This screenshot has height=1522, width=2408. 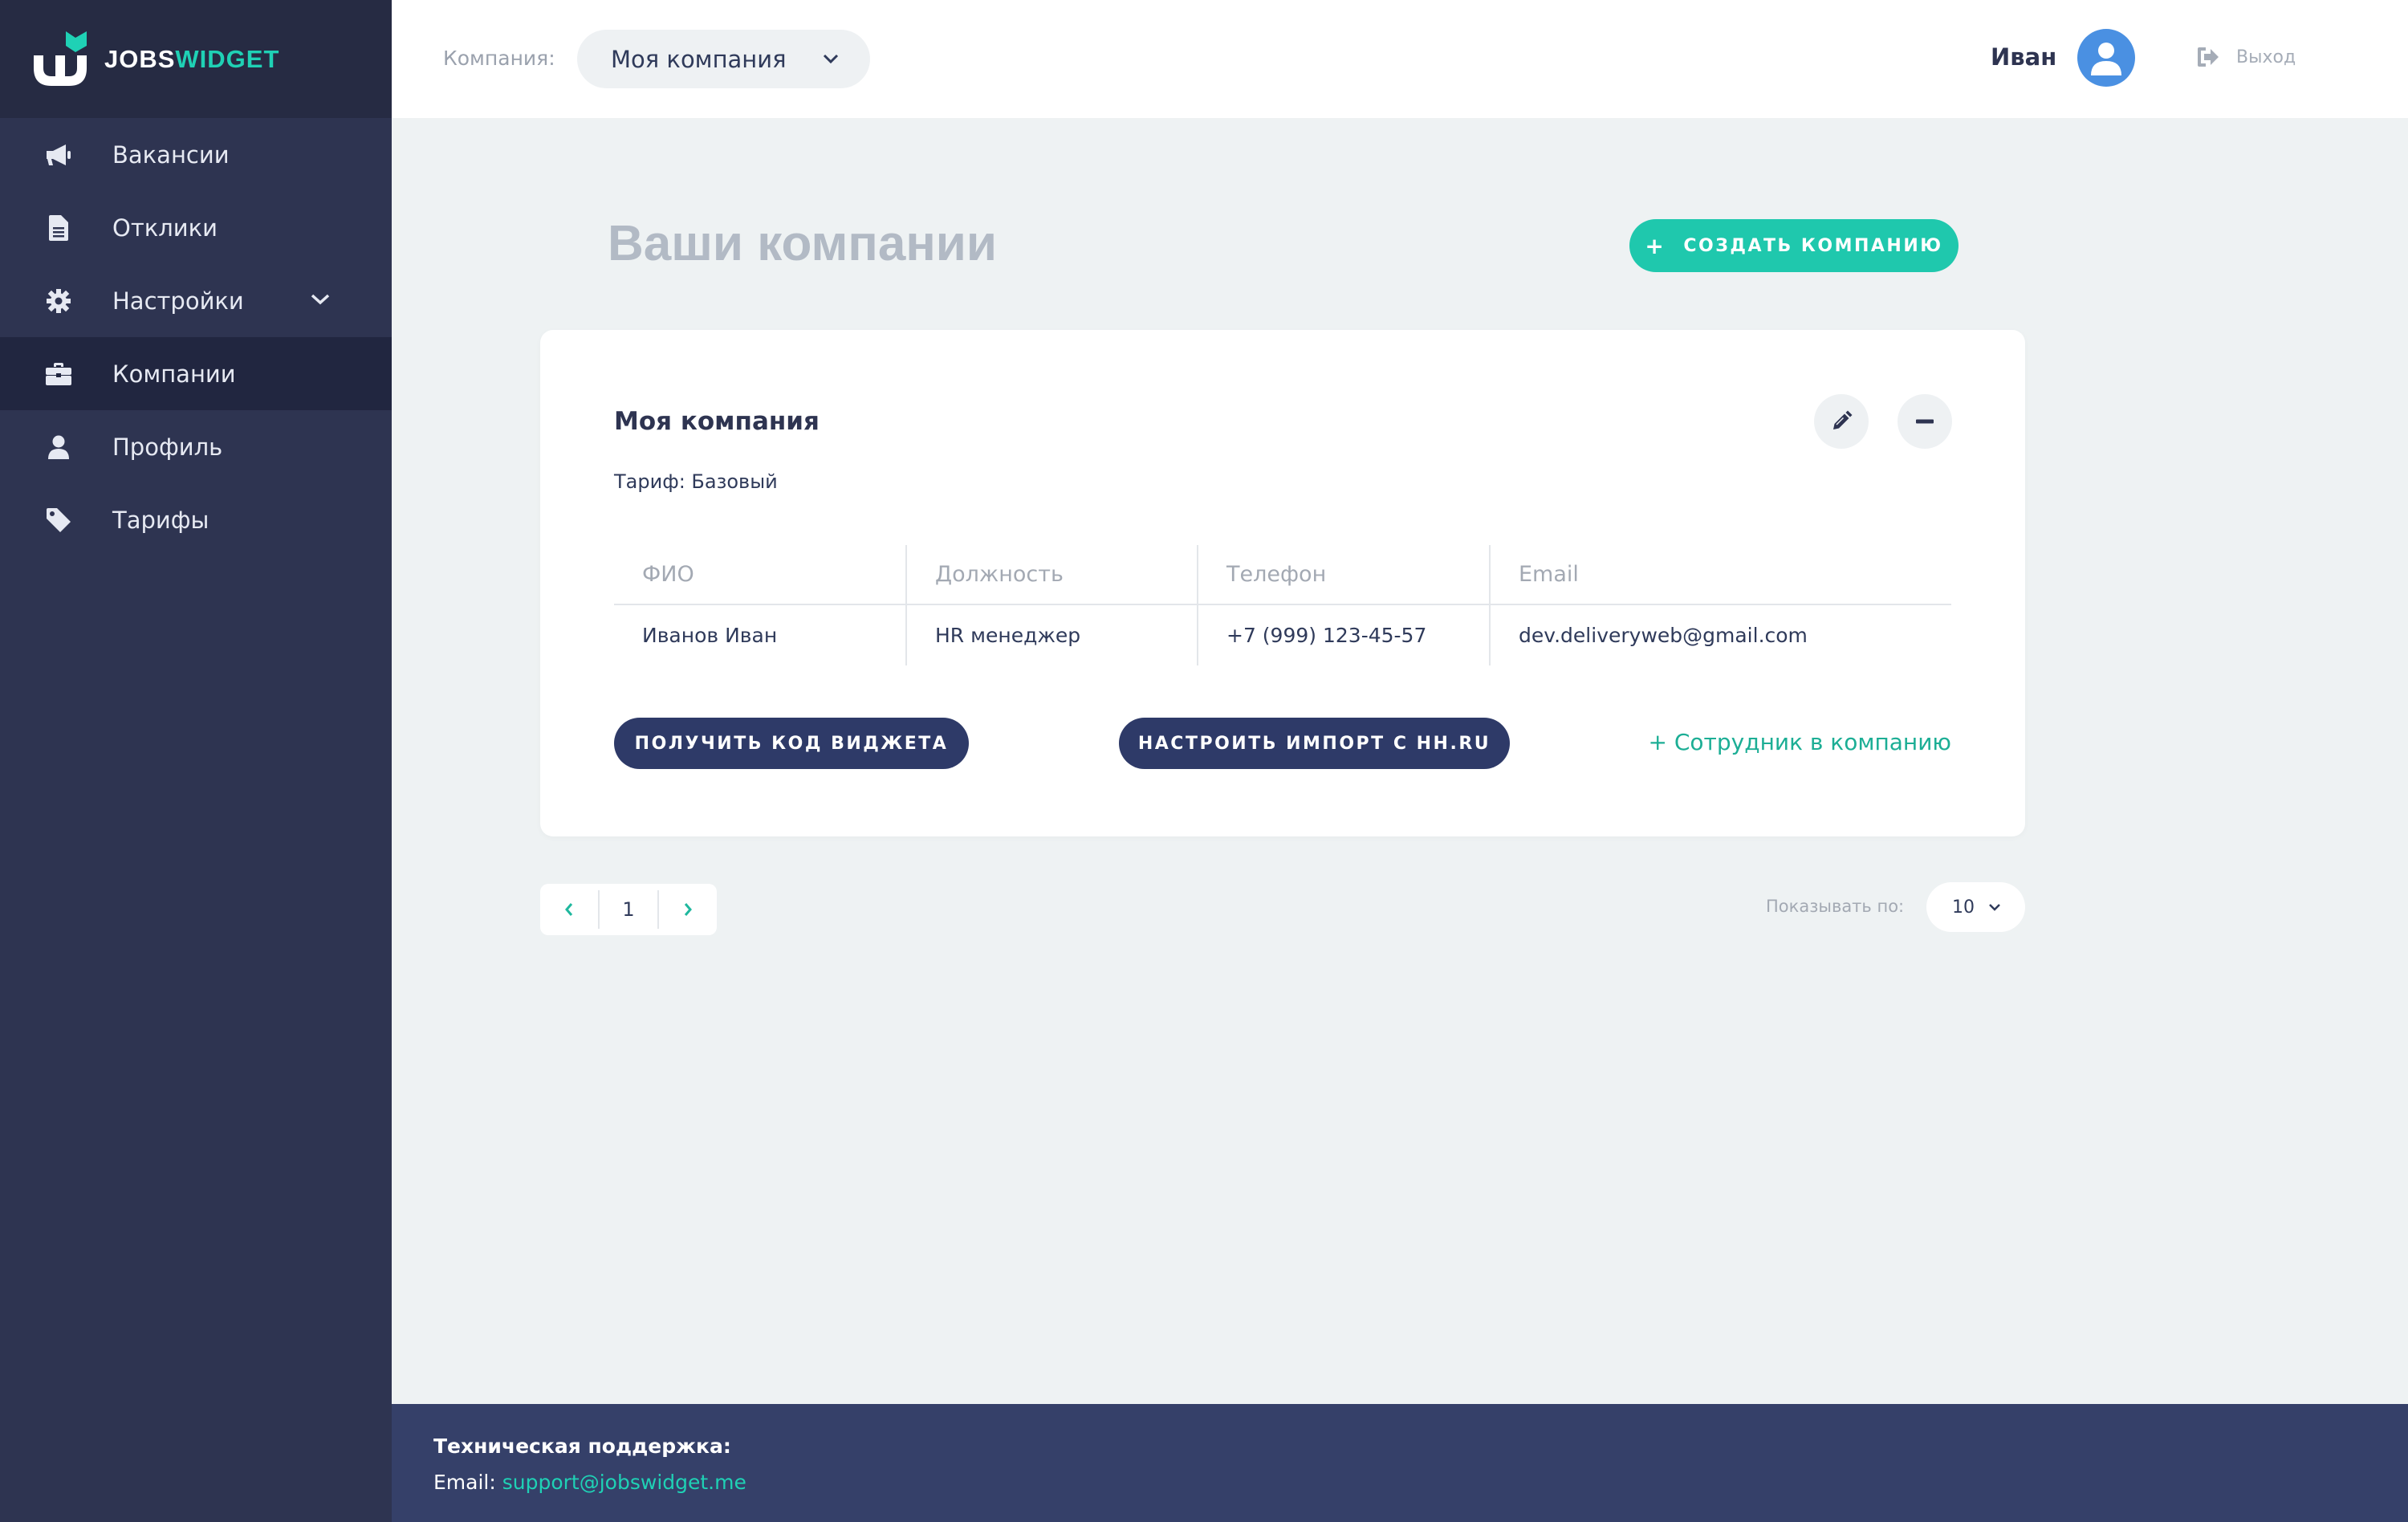 I want to click on remove-company-button, so click(x=1925, y=421).